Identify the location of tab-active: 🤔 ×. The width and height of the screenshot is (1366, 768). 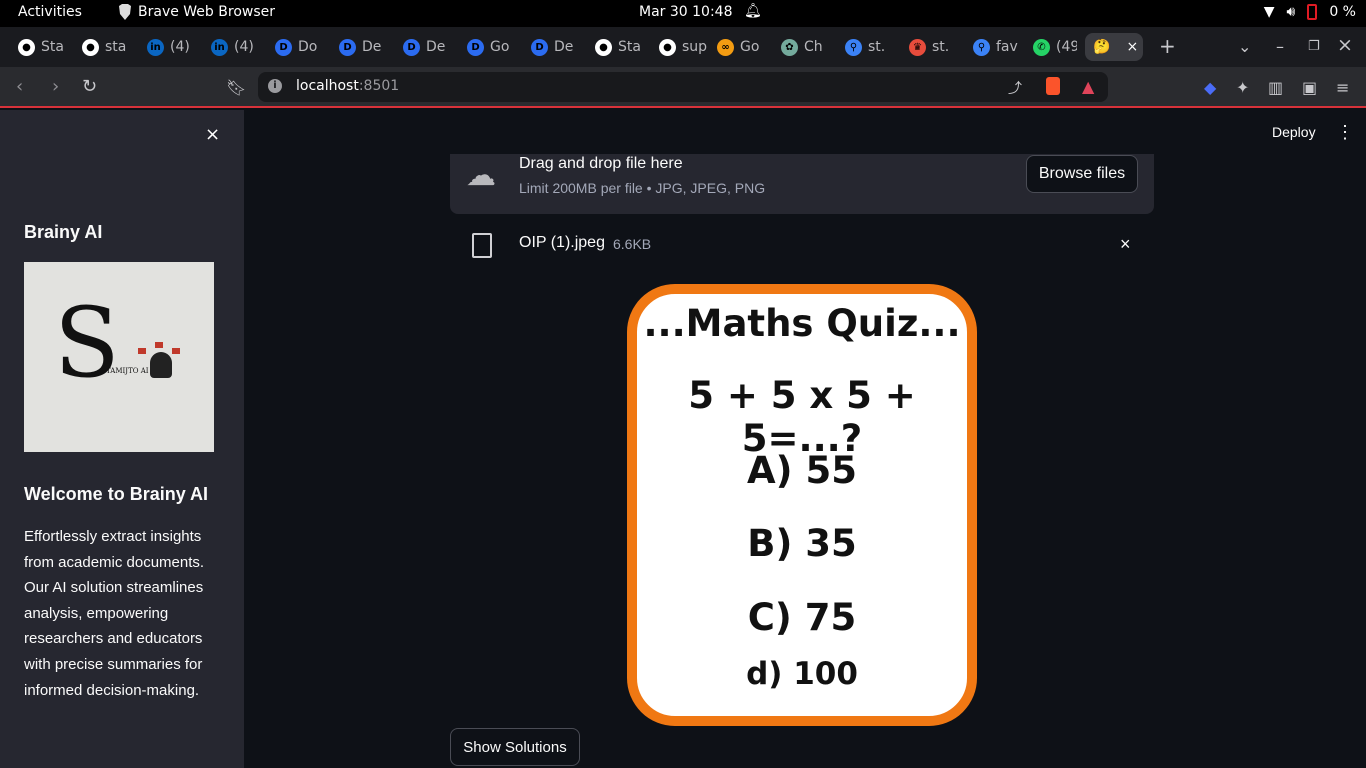
(1114, 47).